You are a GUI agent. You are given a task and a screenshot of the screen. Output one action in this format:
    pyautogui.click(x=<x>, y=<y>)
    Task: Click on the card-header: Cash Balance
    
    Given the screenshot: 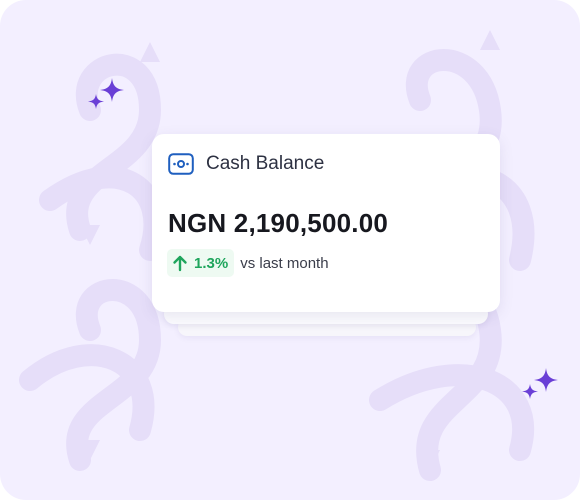 What is the action you would take?
    pyautogui.click(x=246, y=164)
    